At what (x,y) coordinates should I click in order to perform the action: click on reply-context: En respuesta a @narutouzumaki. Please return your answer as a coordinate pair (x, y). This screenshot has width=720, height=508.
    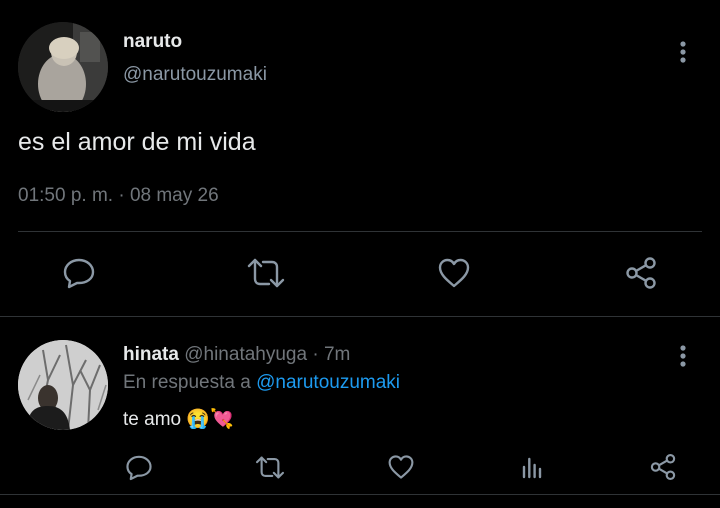
    Looking at the image, I should click on (261, 383).